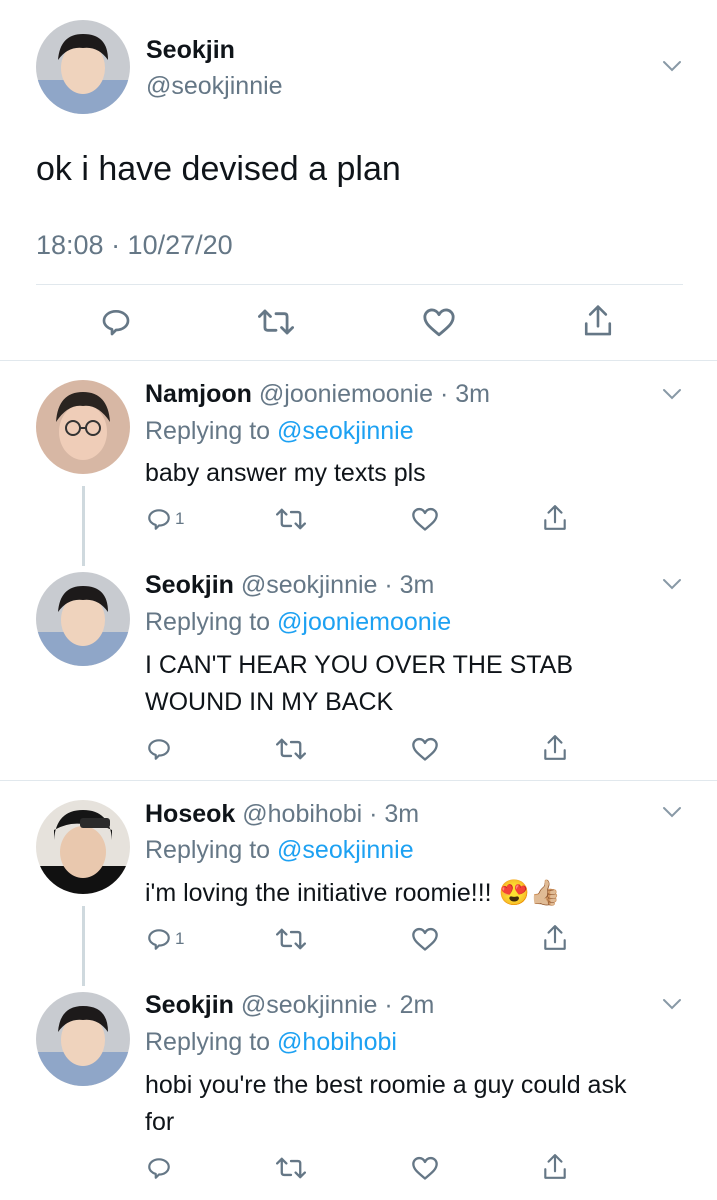 Image resolution: width=717 pixels, height=1200 pixels. Describe the element at coordinates (218, 169) in the screenshot. I see `tweet-text: ok i have devised a plan` at that location.